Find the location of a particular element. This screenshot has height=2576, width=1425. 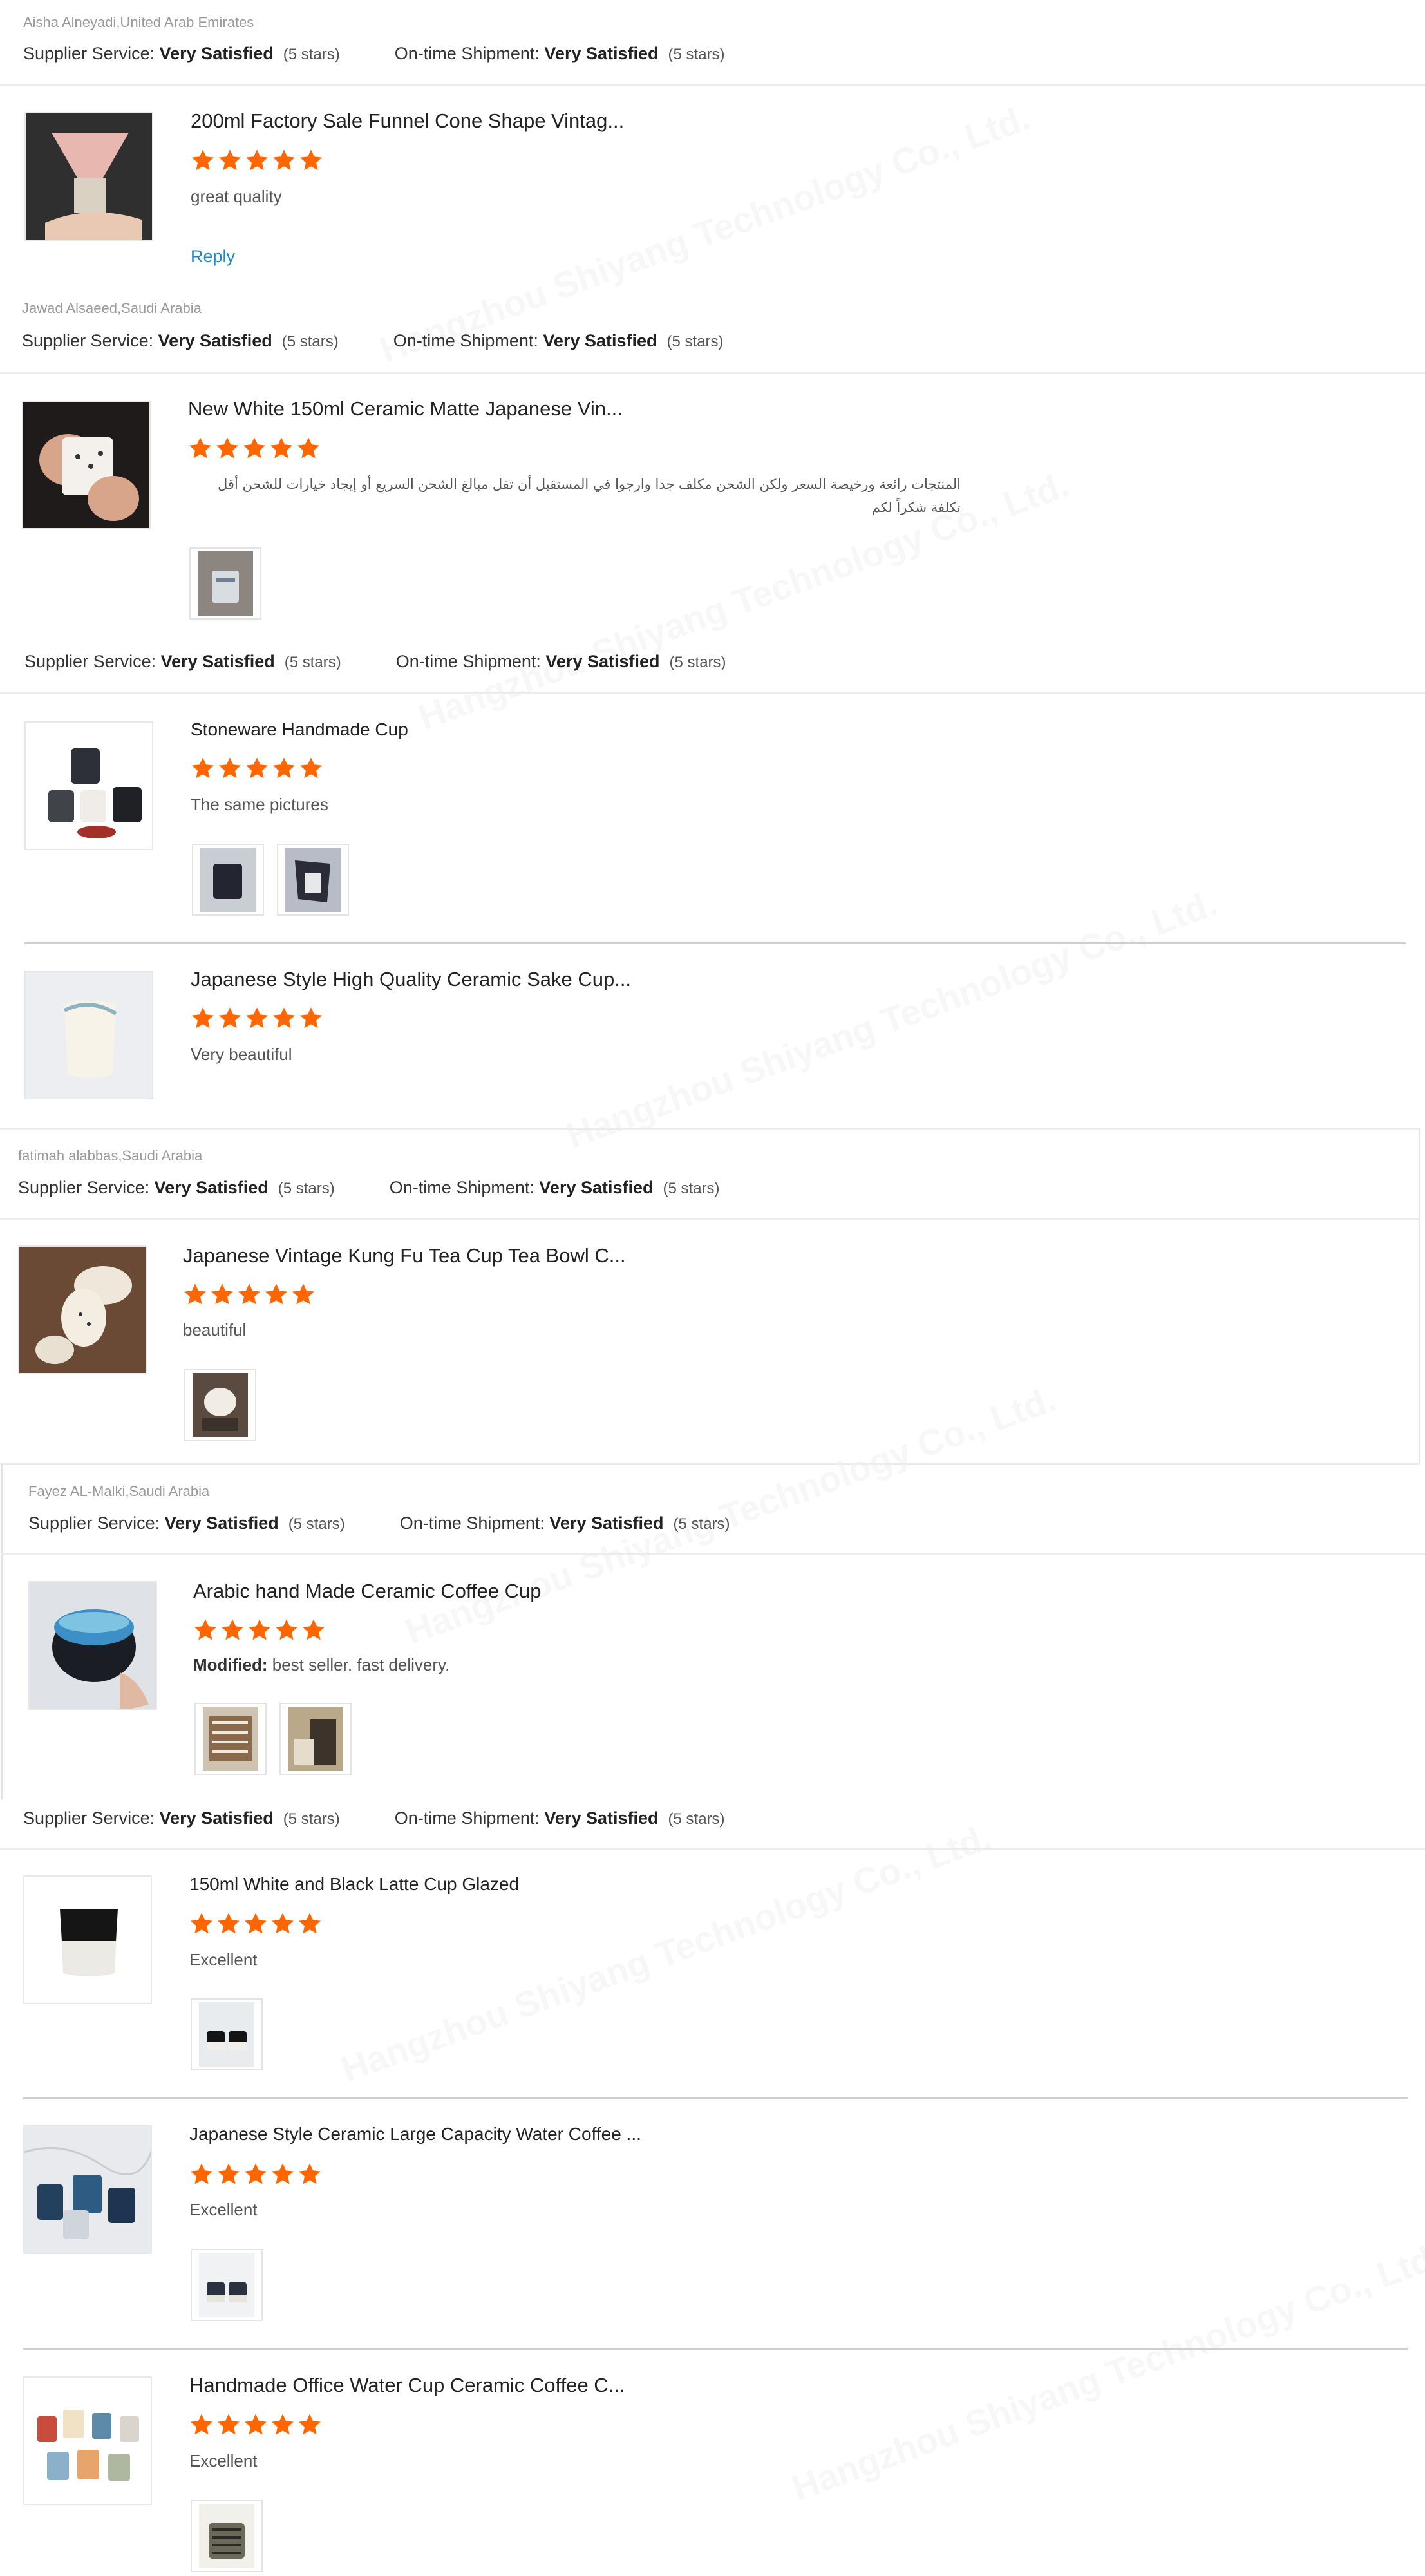

stoneware-cups-photo-icon is located at coordinates (89, 786).